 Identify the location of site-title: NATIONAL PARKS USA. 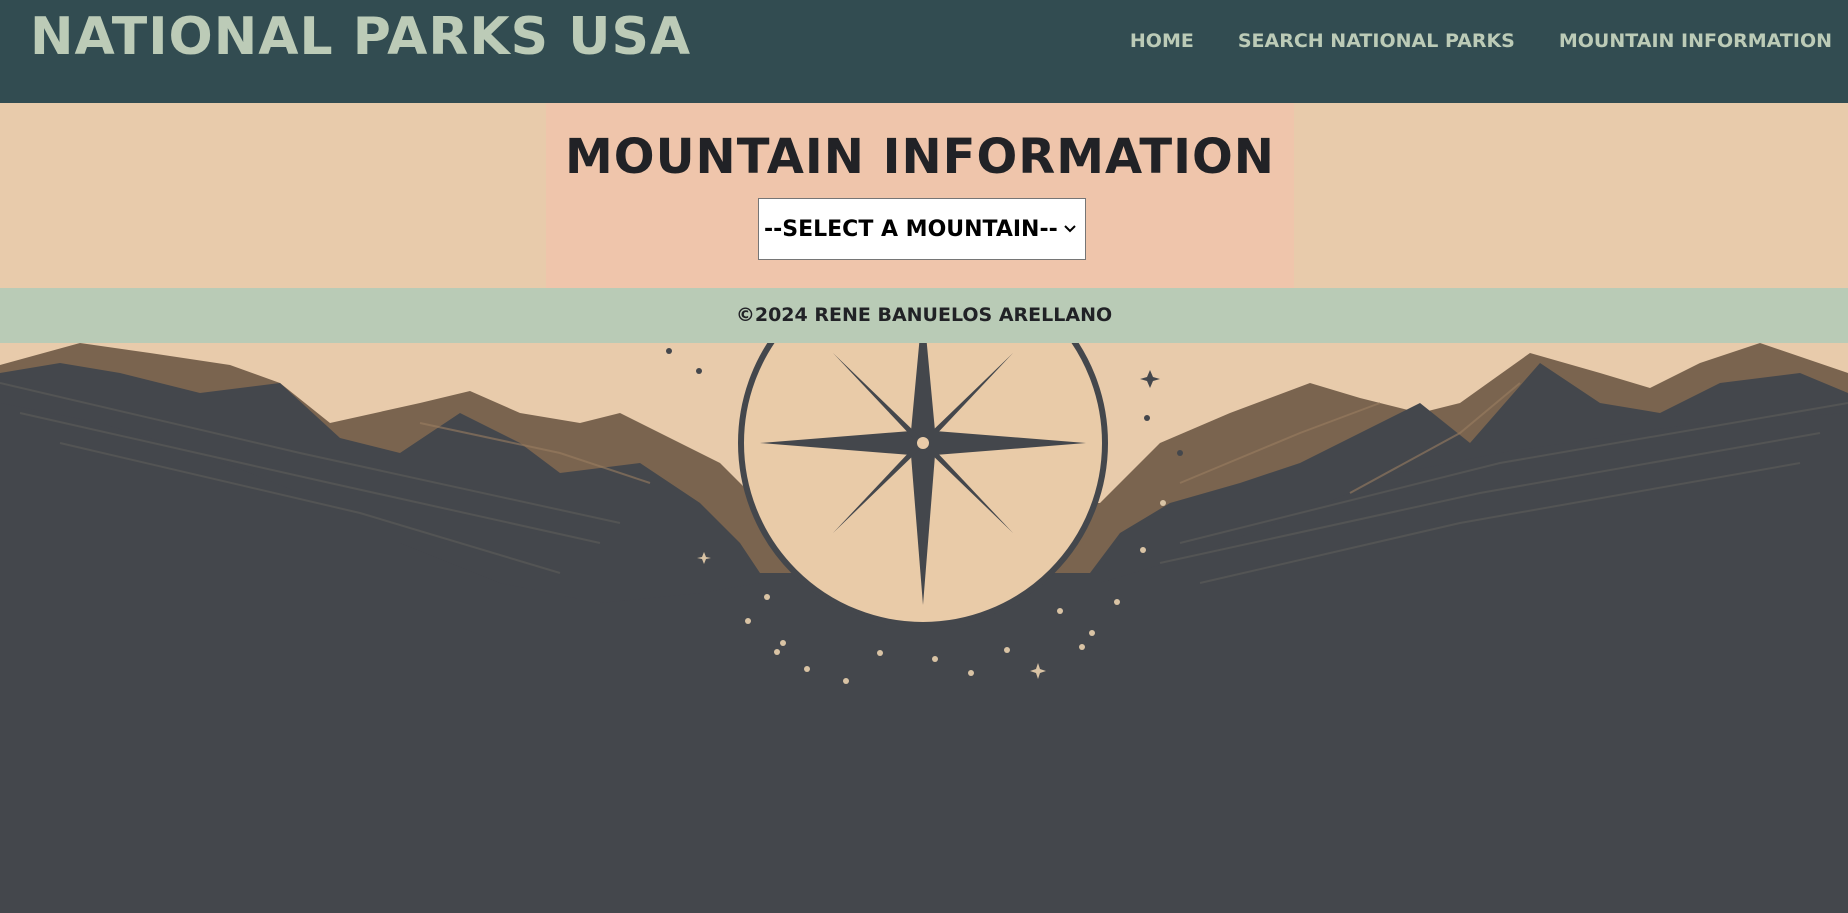
(361, 37).